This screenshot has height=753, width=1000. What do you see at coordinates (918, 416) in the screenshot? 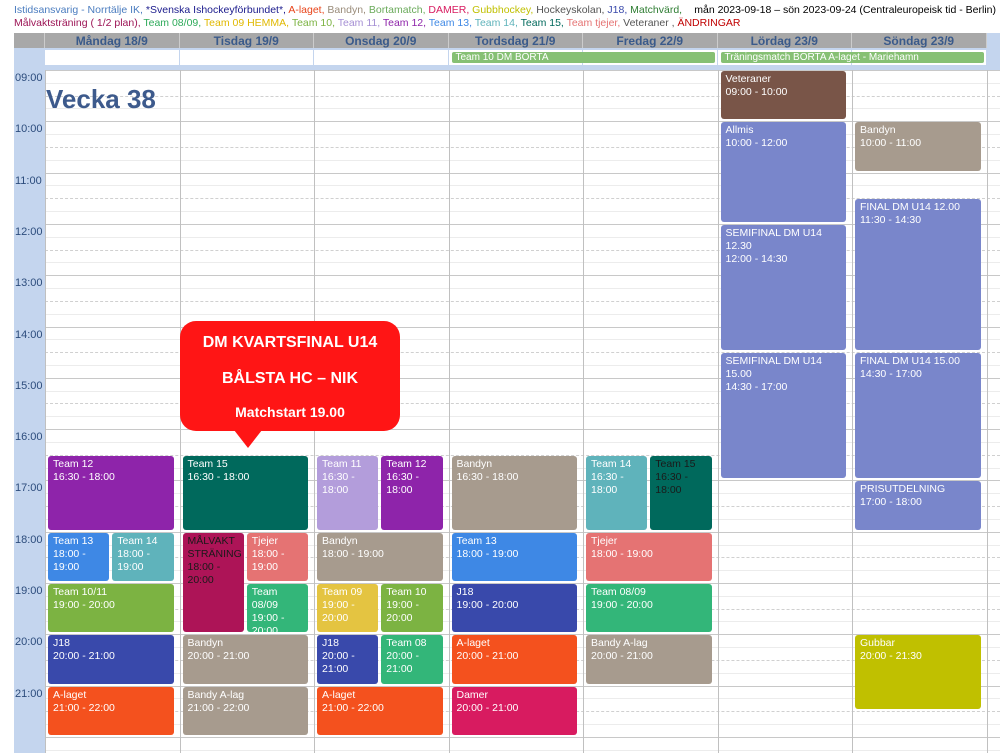
I see `calendar-event: FINAL DM U14 15.00 14:30 - 17:00` at bounding box center [918, 416].